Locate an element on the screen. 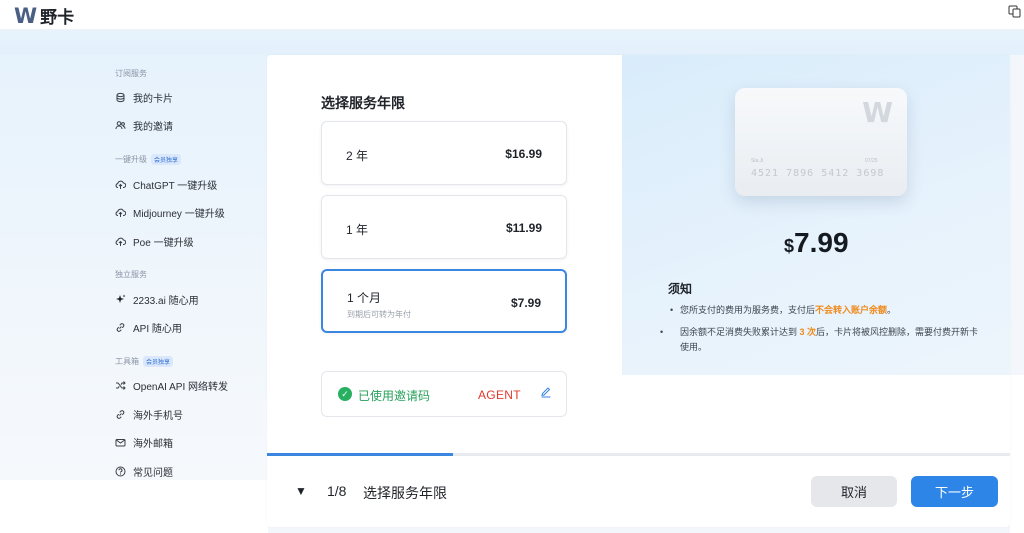 The width and height of the screenshot is (1024, 533). section-title-upgrade: 一键升级 会员独享 is located at coordinates (148, 159).